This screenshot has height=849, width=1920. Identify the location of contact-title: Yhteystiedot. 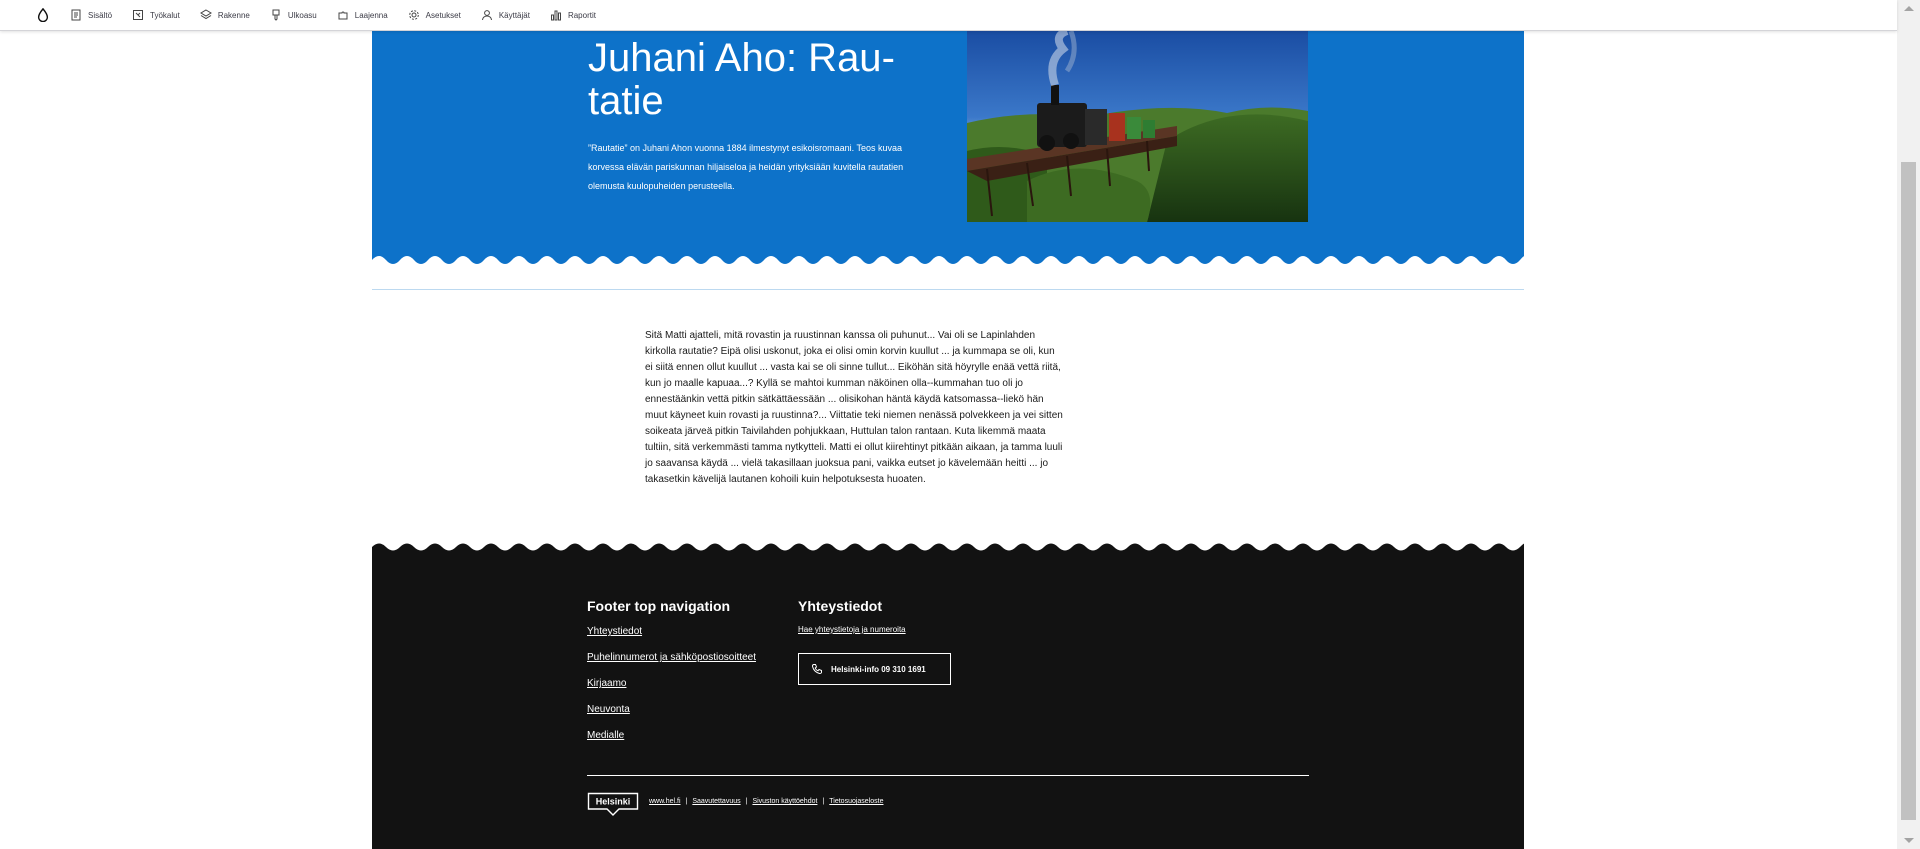
(840, 606).